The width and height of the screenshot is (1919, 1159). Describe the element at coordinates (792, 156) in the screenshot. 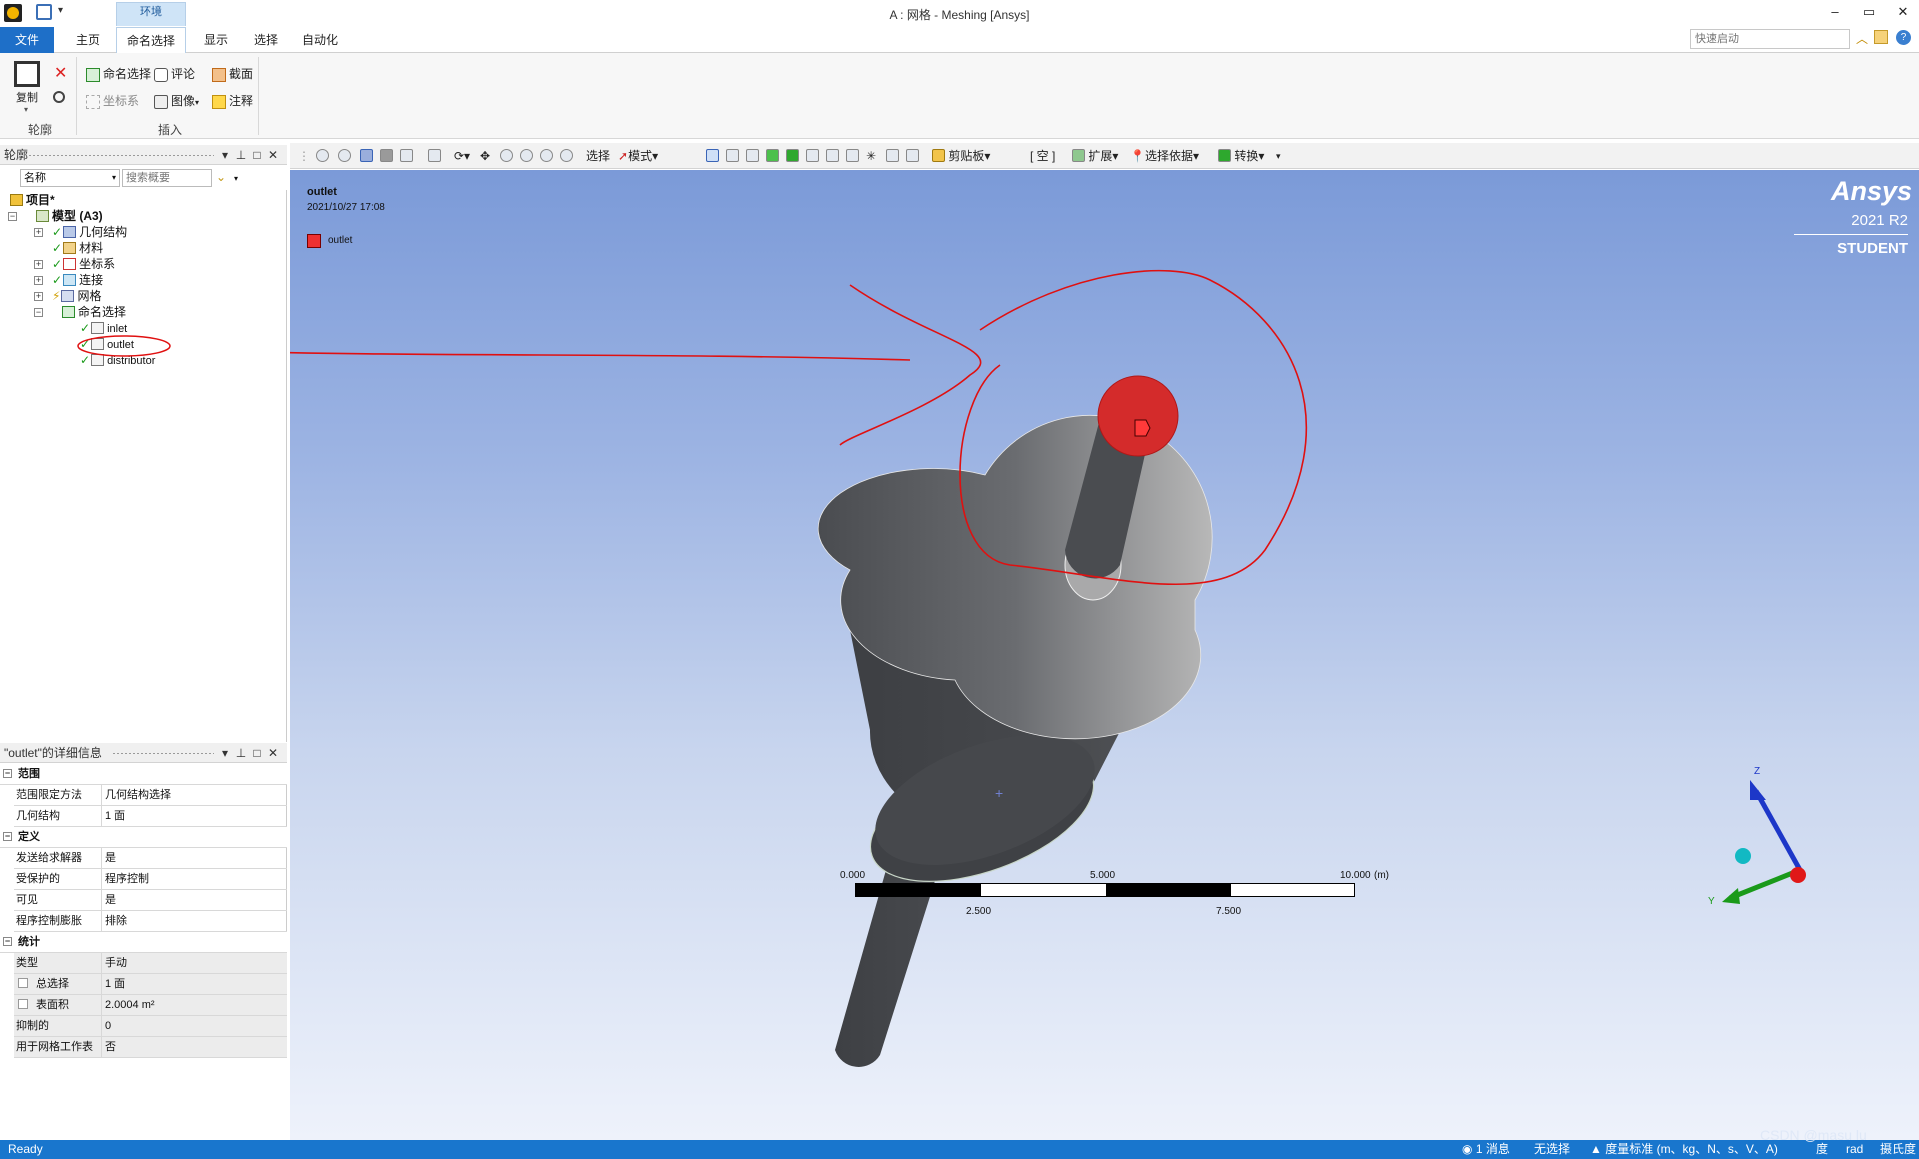

I see `select-body-icon` at that location.